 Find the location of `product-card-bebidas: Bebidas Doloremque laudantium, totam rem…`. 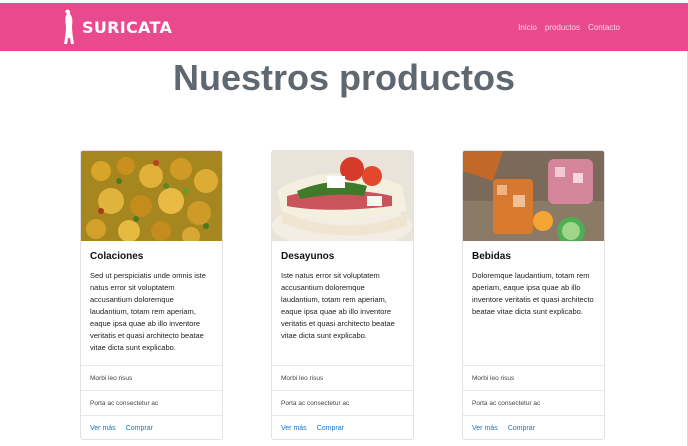

product-card-bebidas: Bebidas Doloremque laudantium, totam rem… is located at coordinates (533, 295).